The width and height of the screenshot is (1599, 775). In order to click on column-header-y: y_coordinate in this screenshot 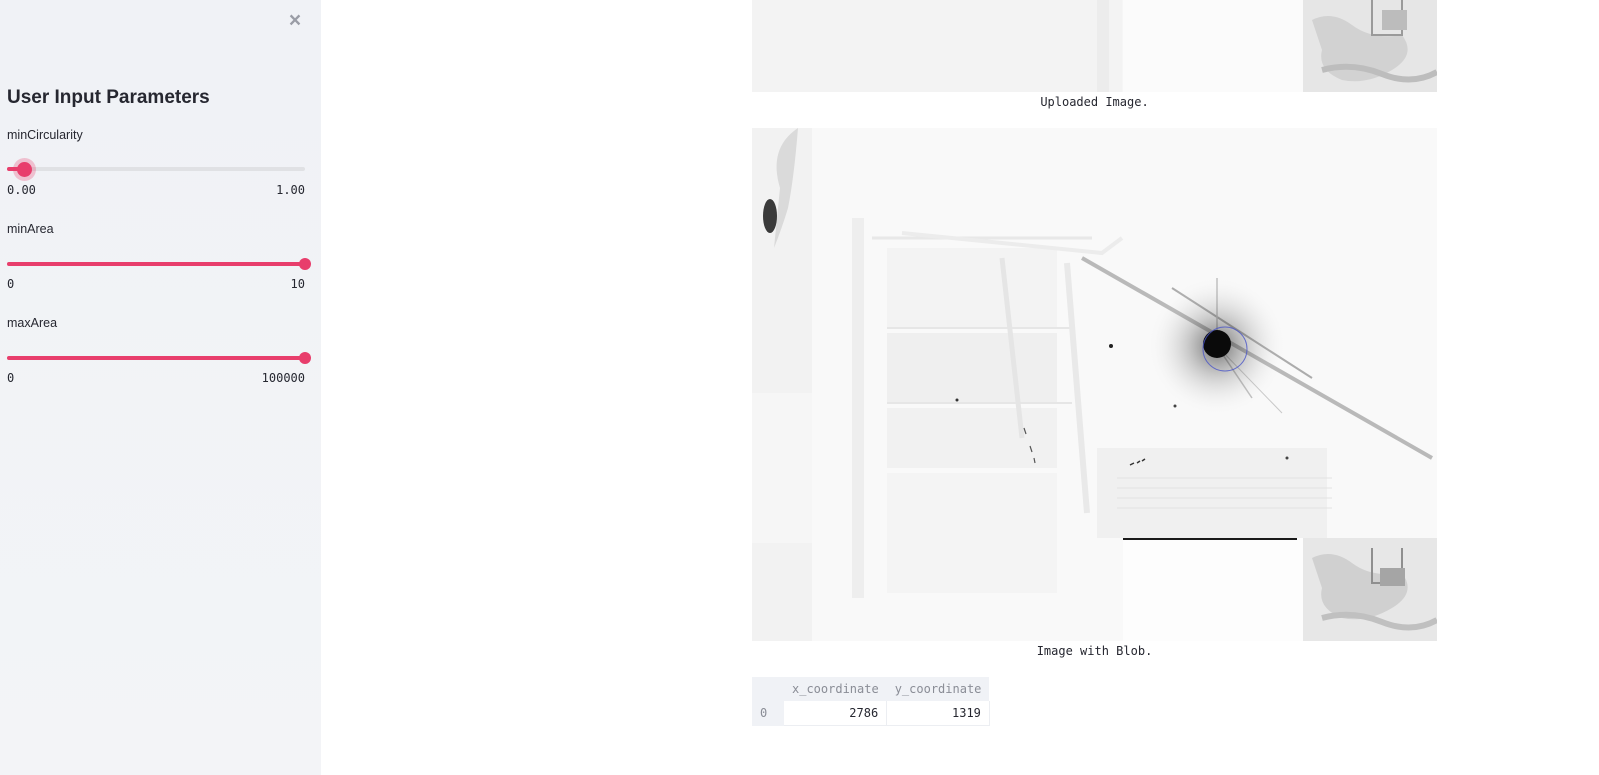, I will do `click(938, 689)`.